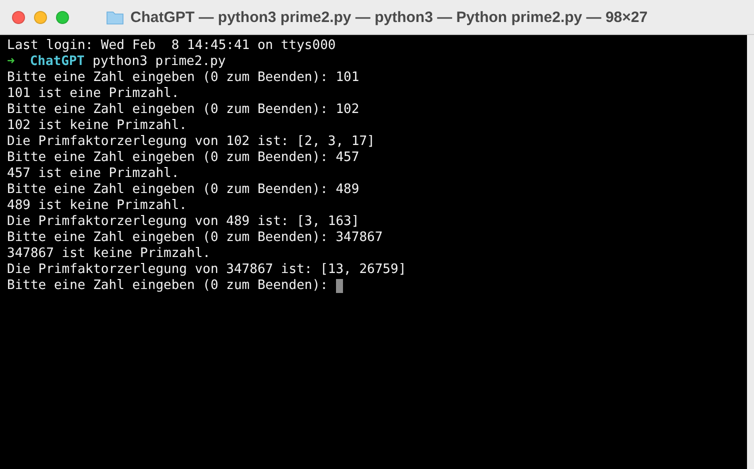 The image size is (754, 469). Describe the element at coordinates (183, 158) in the screenshot. I see `output-line: Bitte eine Zahl eingeben (0 zum Beenden): 457` at that location.